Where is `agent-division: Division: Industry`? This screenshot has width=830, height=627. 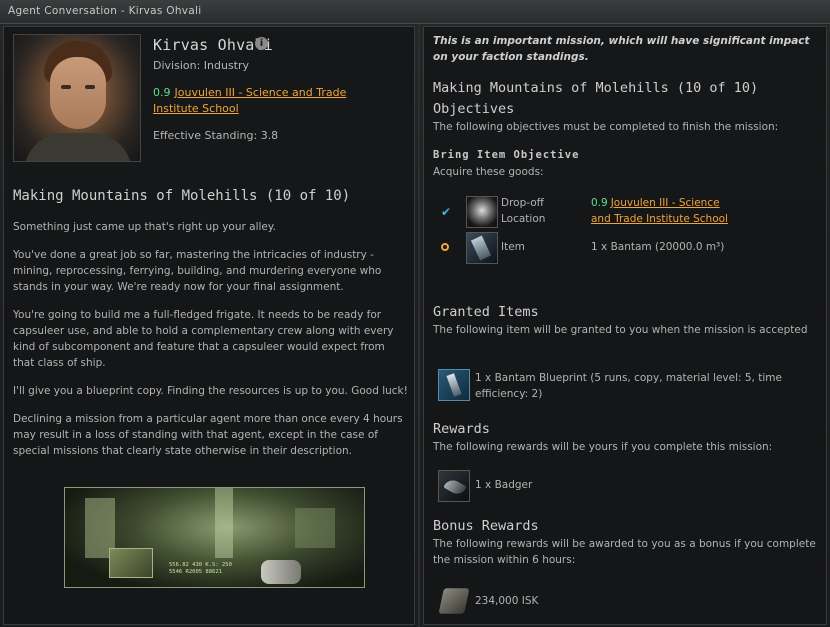
agent-division: Division: Industry is located at coordinates (201, 65).